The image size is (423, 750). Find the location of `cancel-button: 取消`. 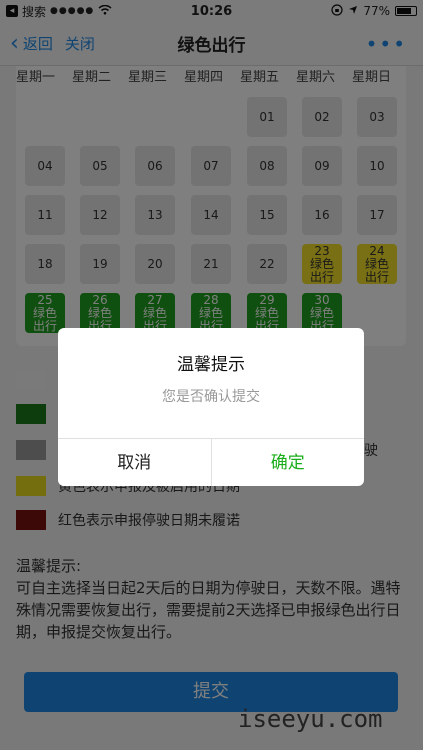

cancel-button: 取消 is located at coordinates (135, 462).